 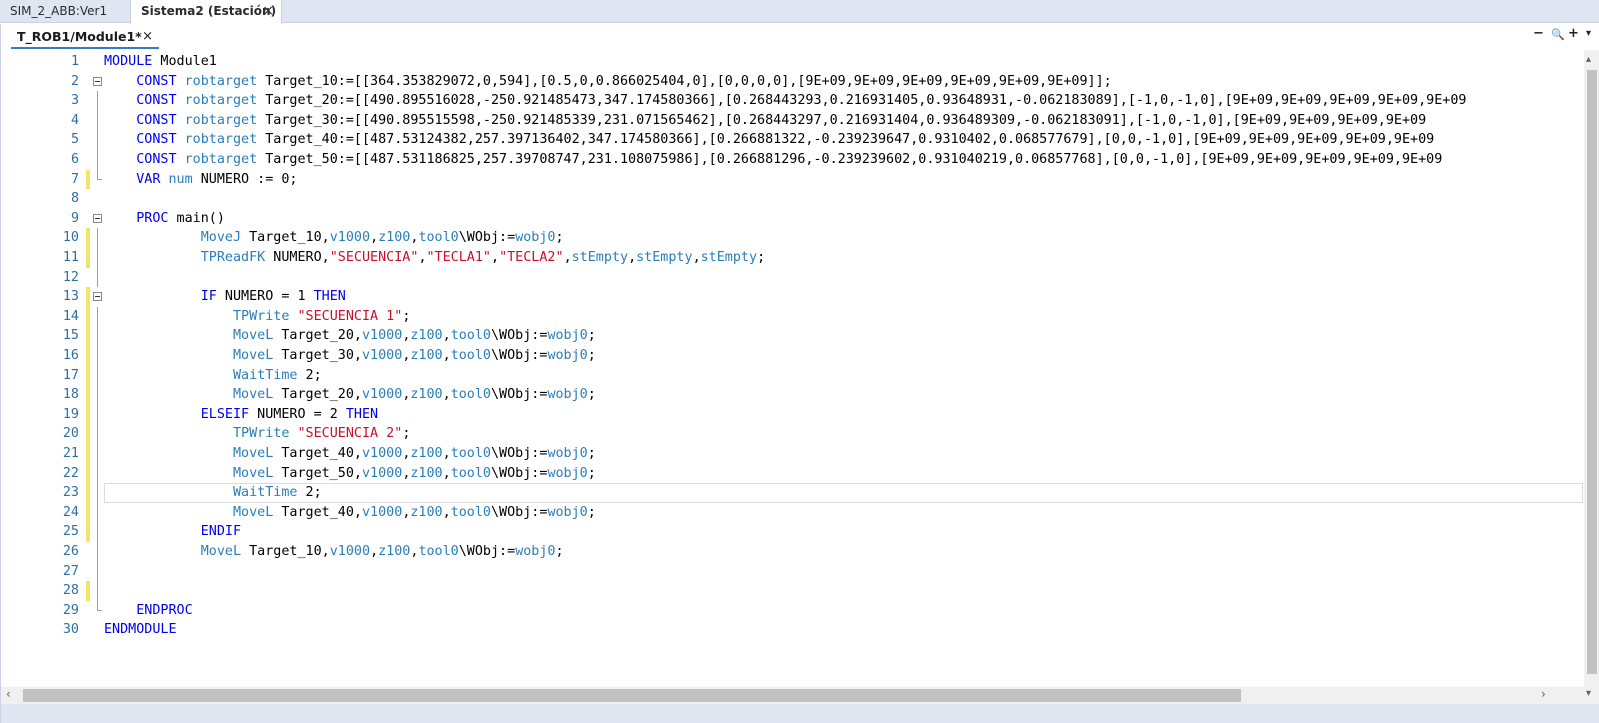 I want to click on code-line: 27, so click(x=792, y=571).